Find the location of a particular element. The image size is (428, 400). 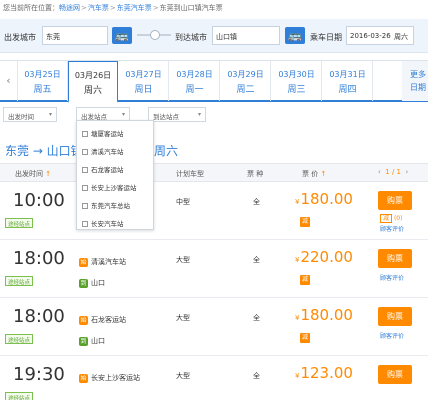

breadcrumb-current: 东莞到山口镇汽车票 is located at coordinates (191, 8).